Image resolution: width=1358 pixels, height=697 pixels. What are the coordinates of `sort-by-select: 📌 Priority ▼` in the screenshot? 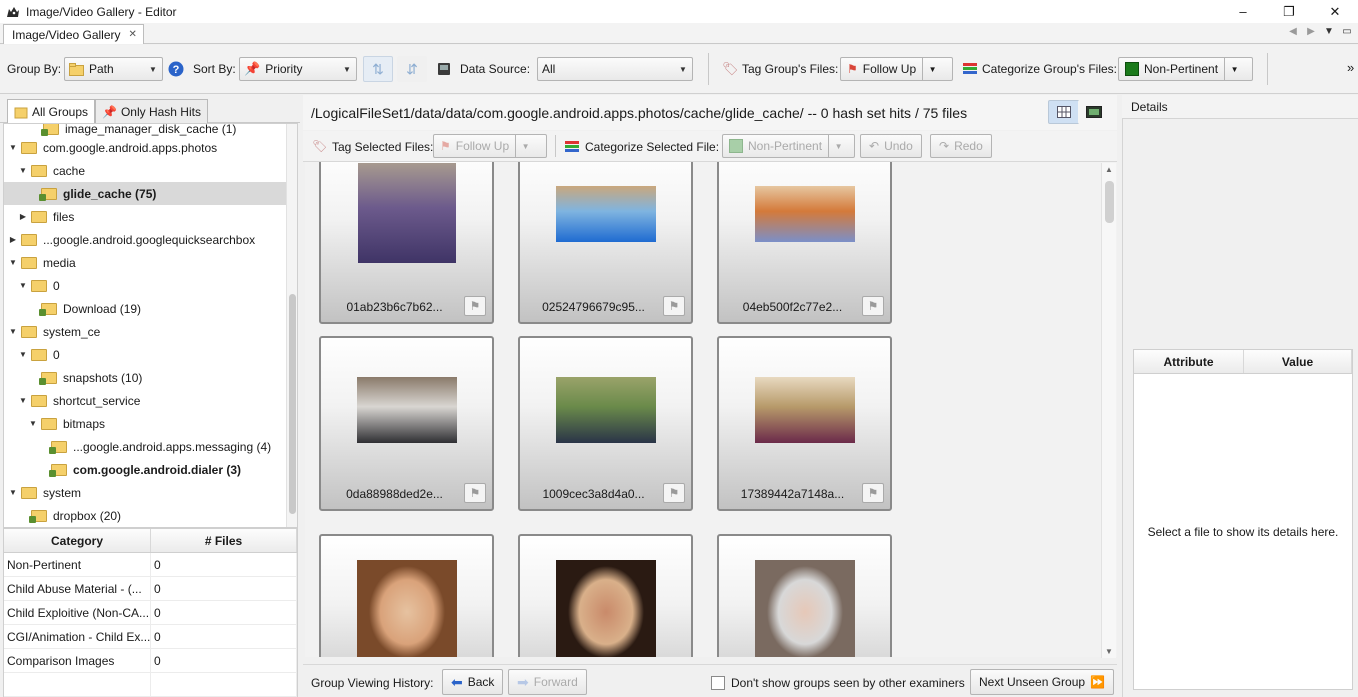 It's located at (298, 69).